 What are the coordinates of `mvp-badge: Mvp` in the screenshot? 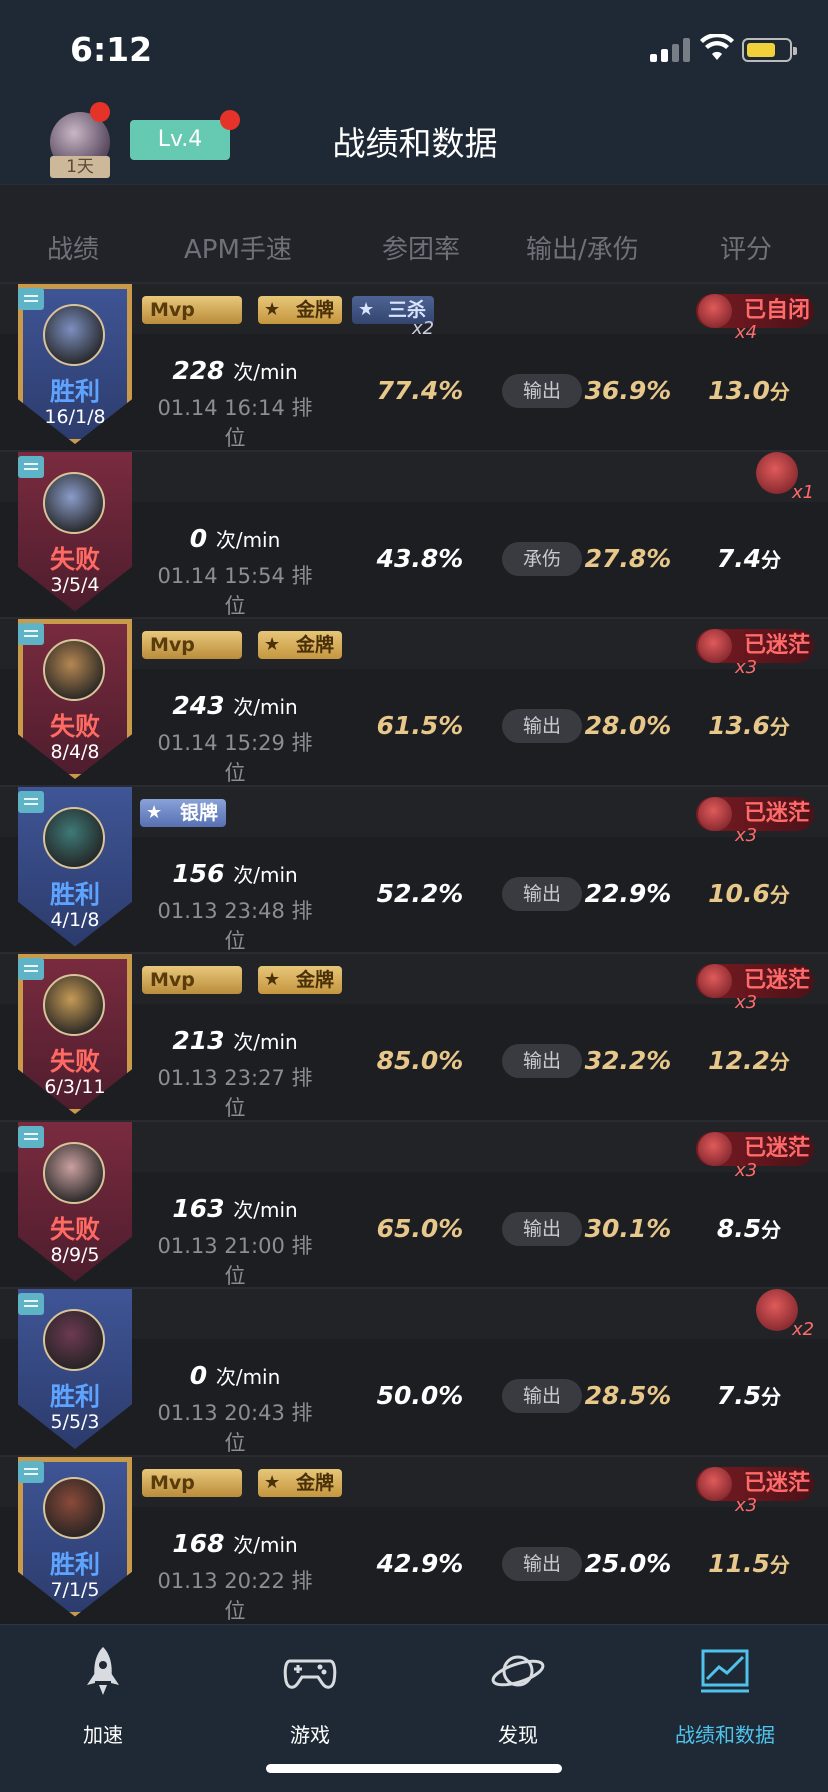 It's located at (192, 310).